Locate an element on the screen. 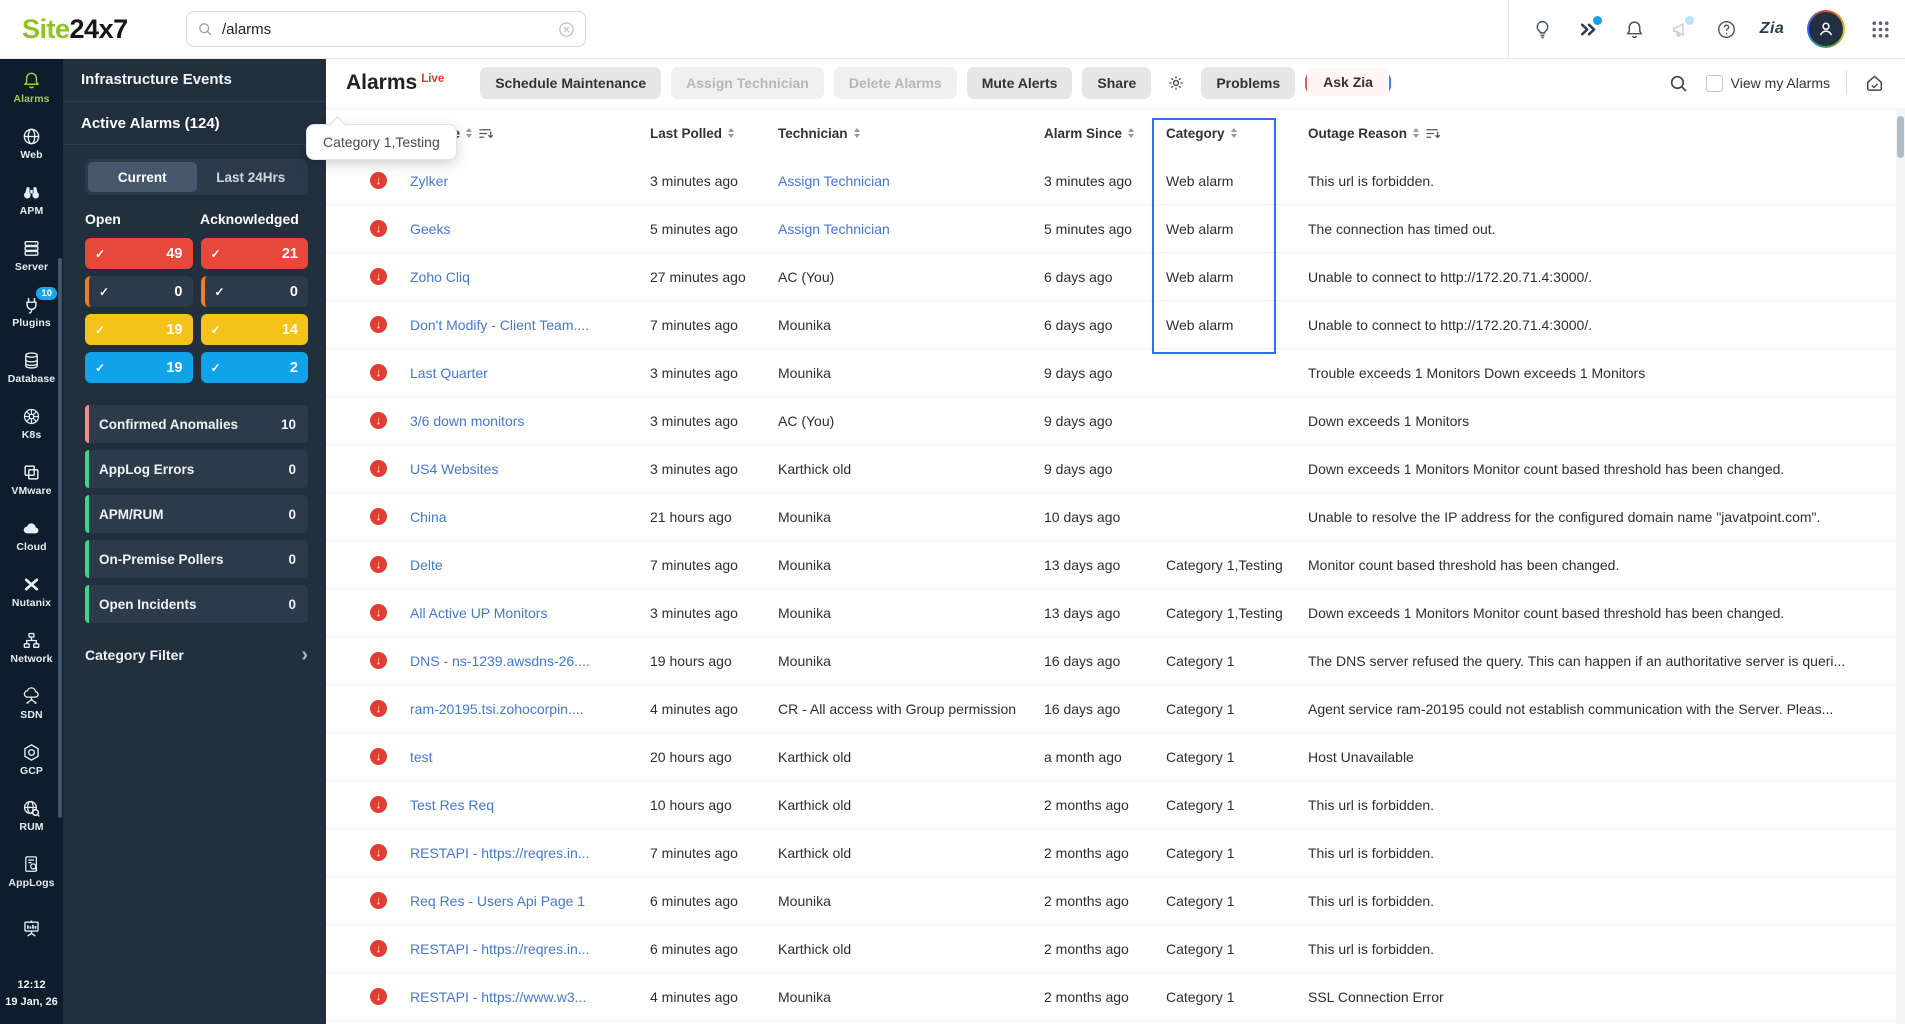 This screenshot has height=1024, width=1905. mute-alerts-button: Mute Alerts is located at coordinates (1019, 83).